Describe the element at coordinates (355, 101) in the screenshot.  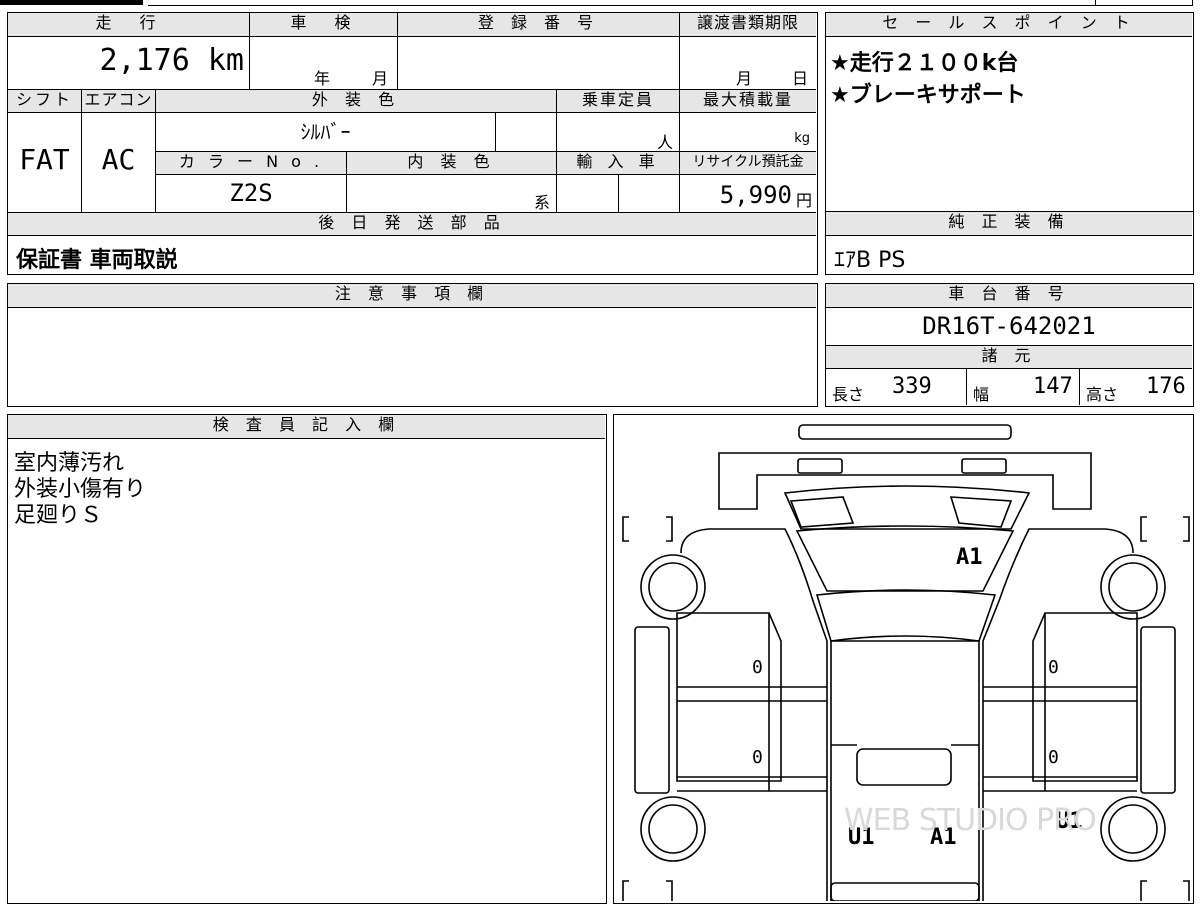
I see `exterior-color-header: 外 装 色` at that location.